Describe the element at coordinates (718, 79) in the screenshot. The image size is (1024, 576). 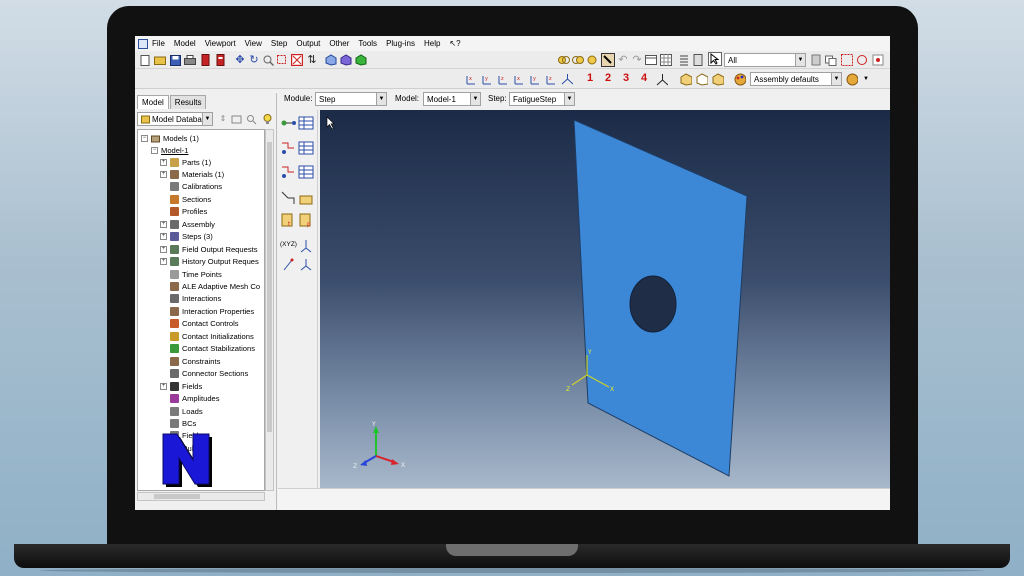
I see `model-shade-icon` at that location.